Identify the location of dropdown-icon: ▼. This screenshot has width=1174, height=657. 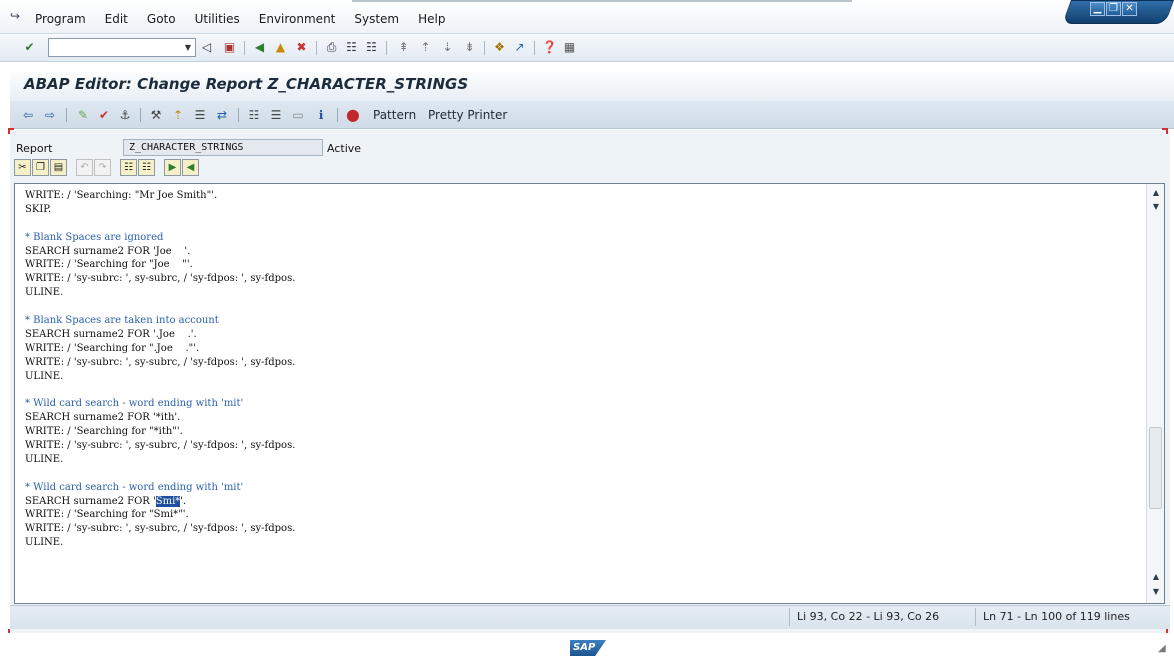
(188, 47).